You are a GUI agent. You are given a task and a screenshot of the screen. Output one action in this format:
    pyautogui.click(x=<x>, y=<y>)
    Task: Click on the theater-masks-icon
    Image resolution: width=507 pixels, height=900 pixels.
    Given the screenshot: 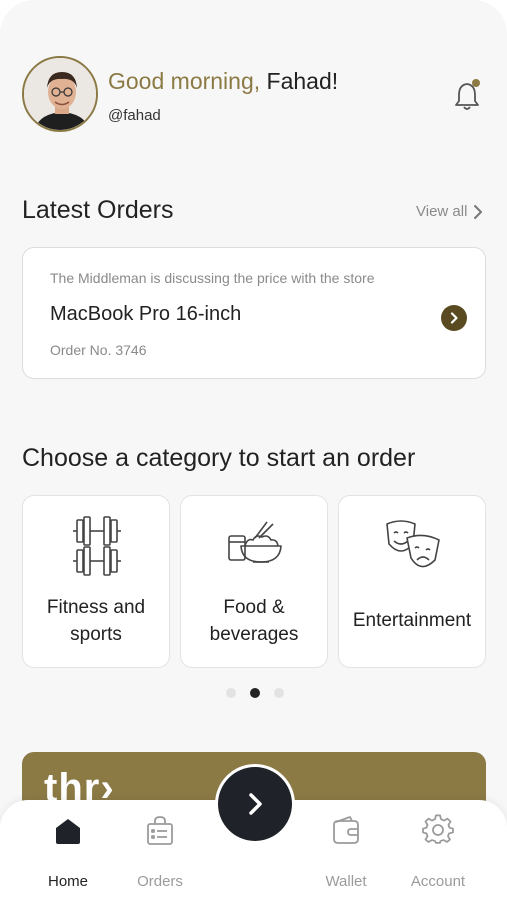 What is the action you would take?
    pyautogui.click(x=413, y=544)
    